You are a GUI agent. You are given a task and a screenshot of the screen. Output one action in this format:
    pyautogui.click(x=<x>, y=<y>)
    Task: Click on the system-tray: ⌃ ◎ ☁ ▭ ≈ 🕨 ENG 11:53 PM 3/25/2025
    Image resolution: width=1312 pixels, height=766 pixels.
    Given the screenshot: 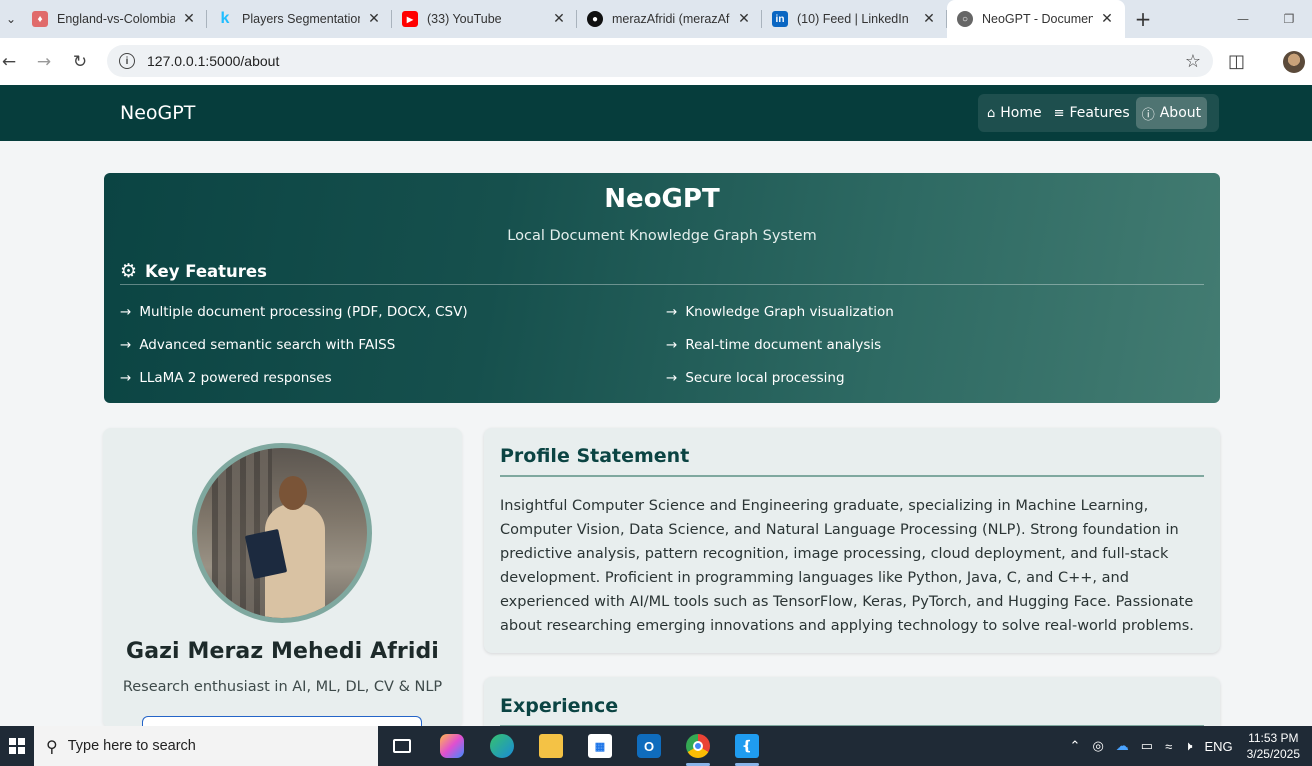 What is the action you would take?
    pyautogui.click(x=1188, y=746)
    